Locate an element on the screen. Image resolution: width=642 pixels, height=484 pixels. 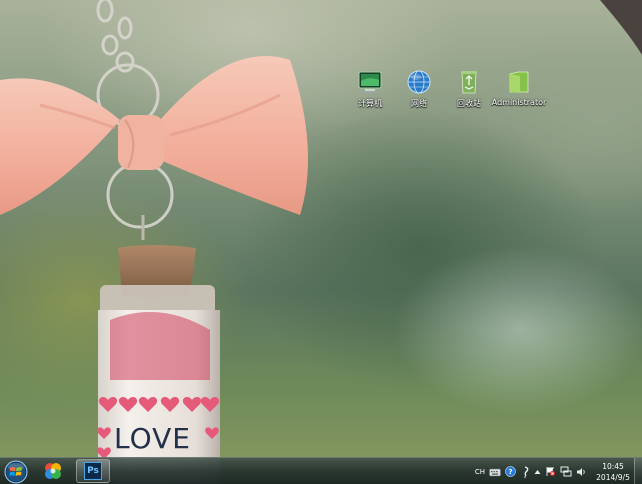
network-globe-icon is located at coordinates (419, 82).